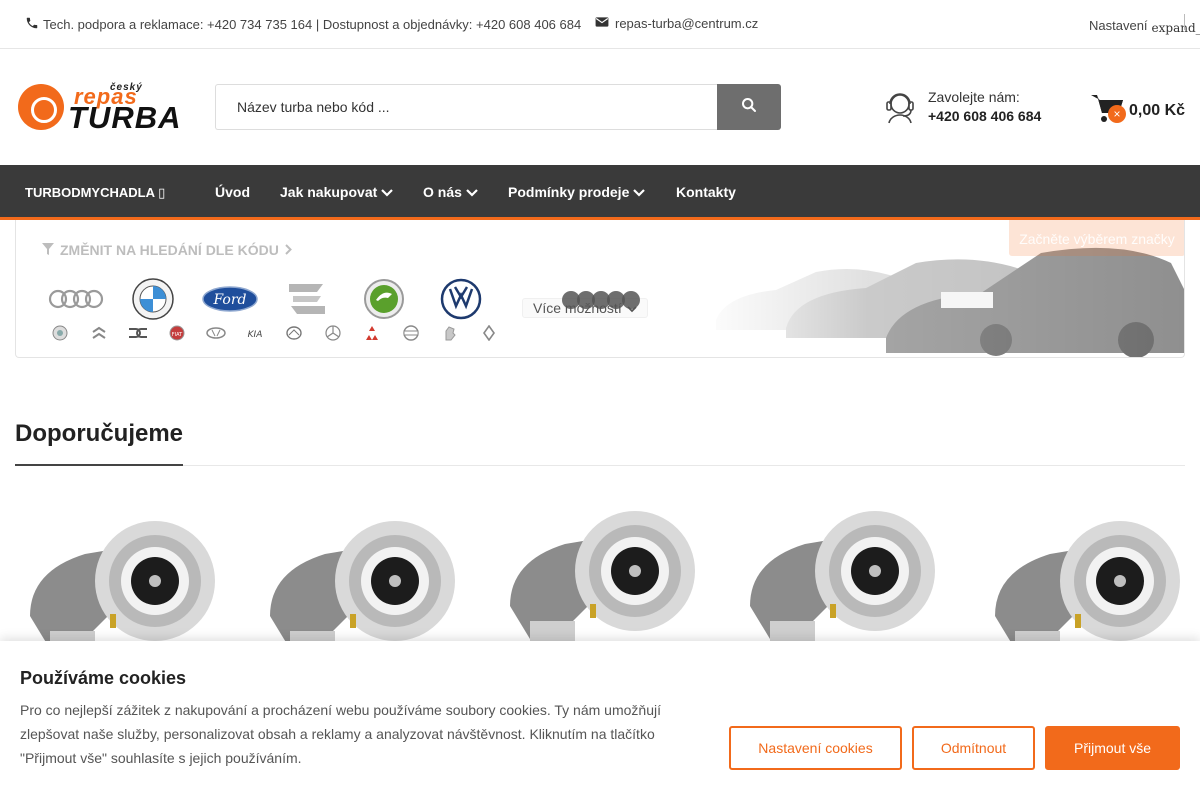 This screenshot has height=800, width=1200. Describe the element at coordinates (99, 433) in the screenshot. I see `recommended-heading: Doporučujeme` at that location.